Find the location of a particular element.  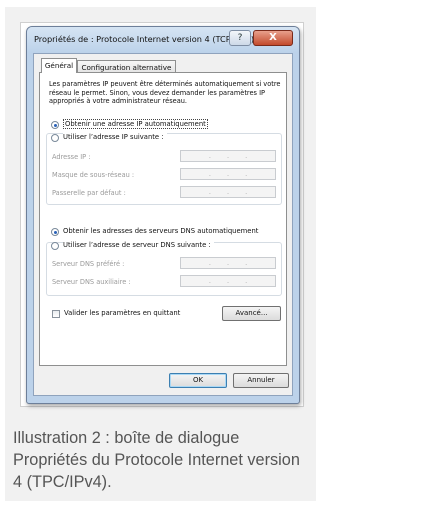

dns-server-group is located at coordinates (164, 269).